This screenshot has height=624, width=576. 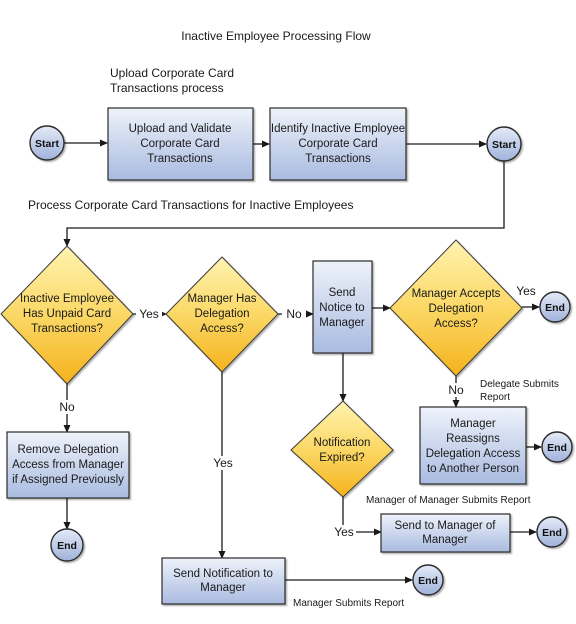 I want to click on text-line: Reassigns, so click(x=473, y=439).